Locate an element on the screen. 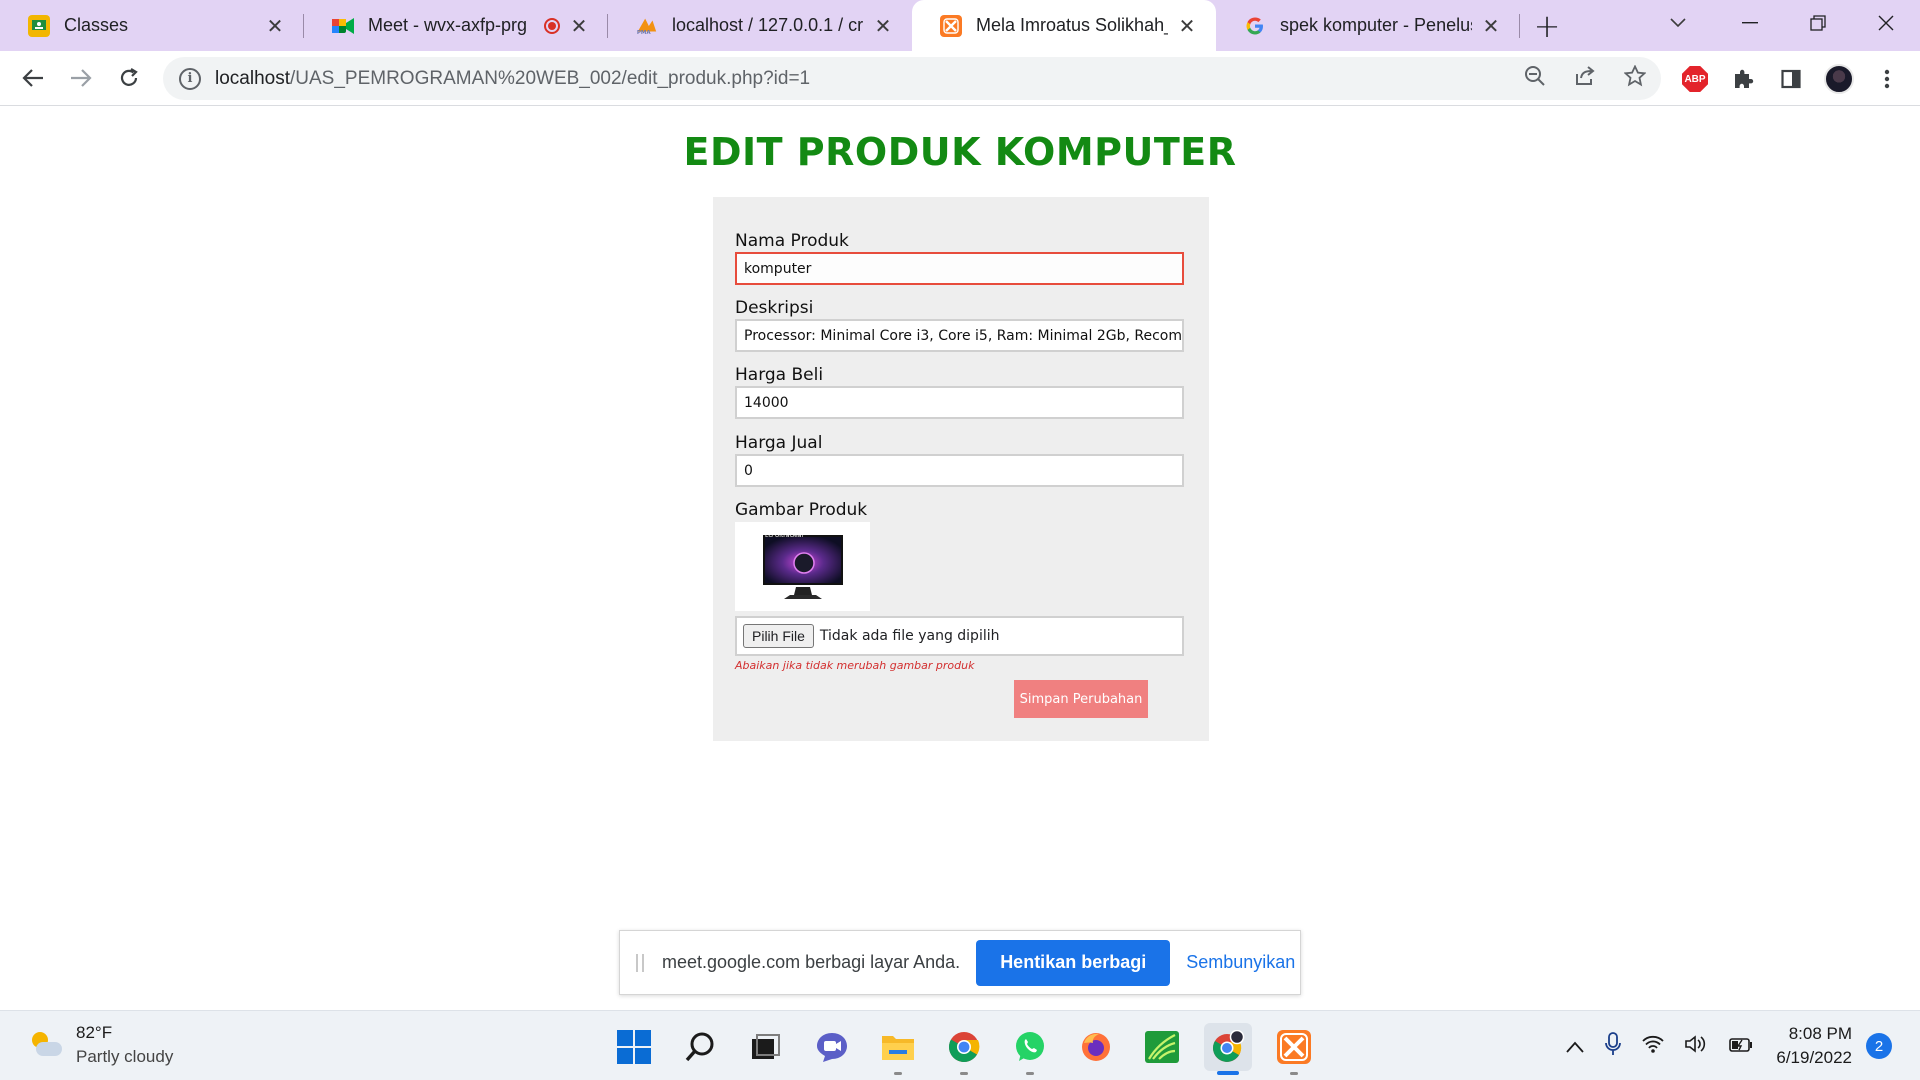 The image size is (1920, 1080). clock: 8:08 PM 6/19/2022 is located at coordinates (1814, 1046).